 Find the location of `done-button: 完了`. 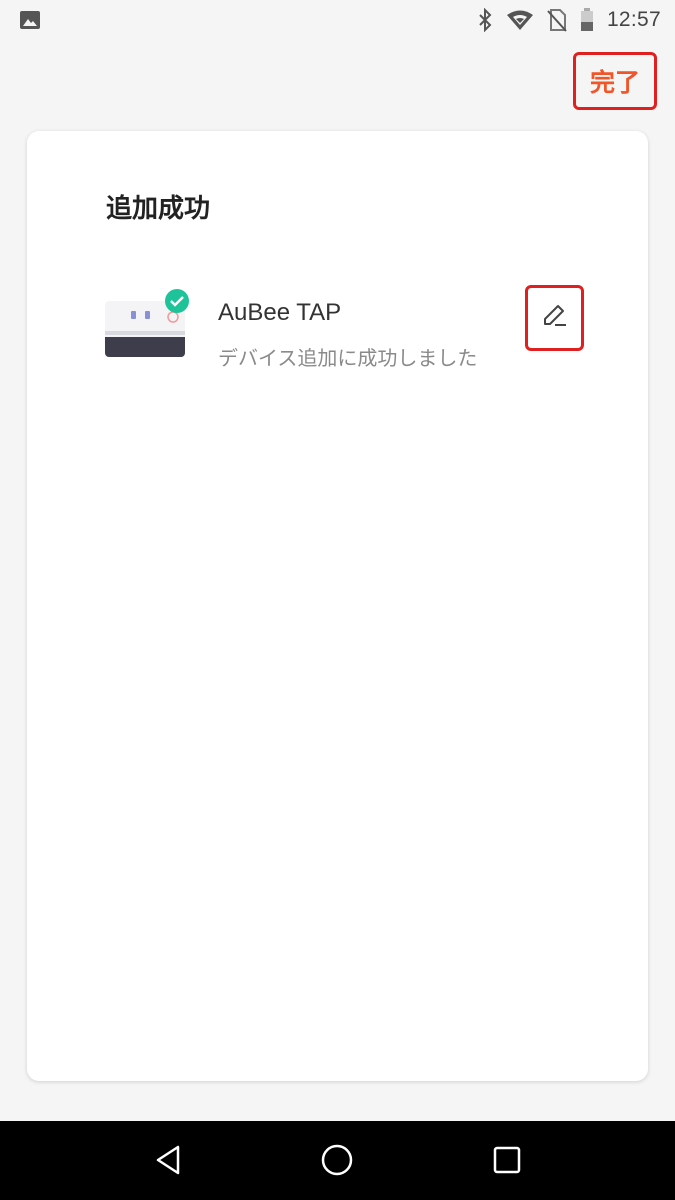

done-button: 完了 is located at coordinates (615, 81).